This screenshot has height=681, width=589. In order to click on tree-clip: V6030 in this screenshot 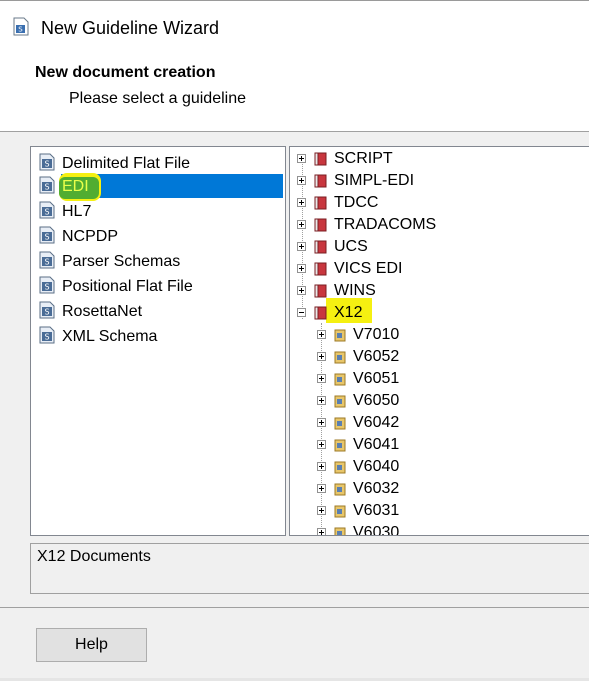, I will do `click(439, 528)`.